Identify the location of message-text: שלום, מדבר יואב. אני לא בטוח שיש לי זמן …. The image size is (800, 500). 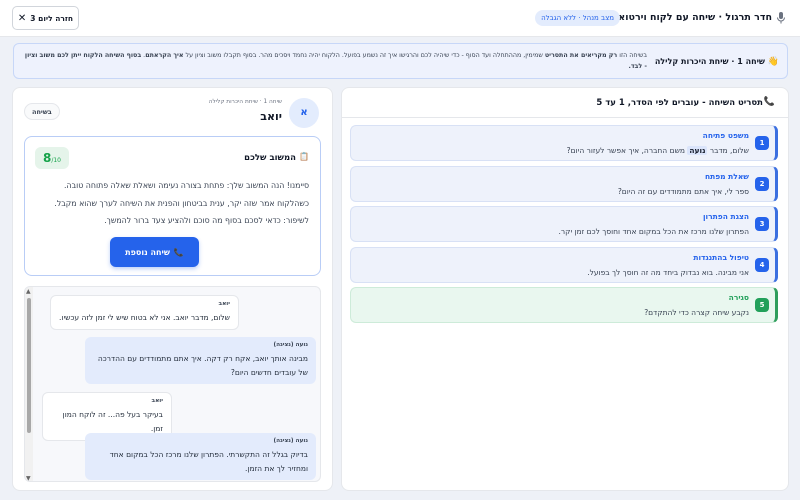
(144, 317).